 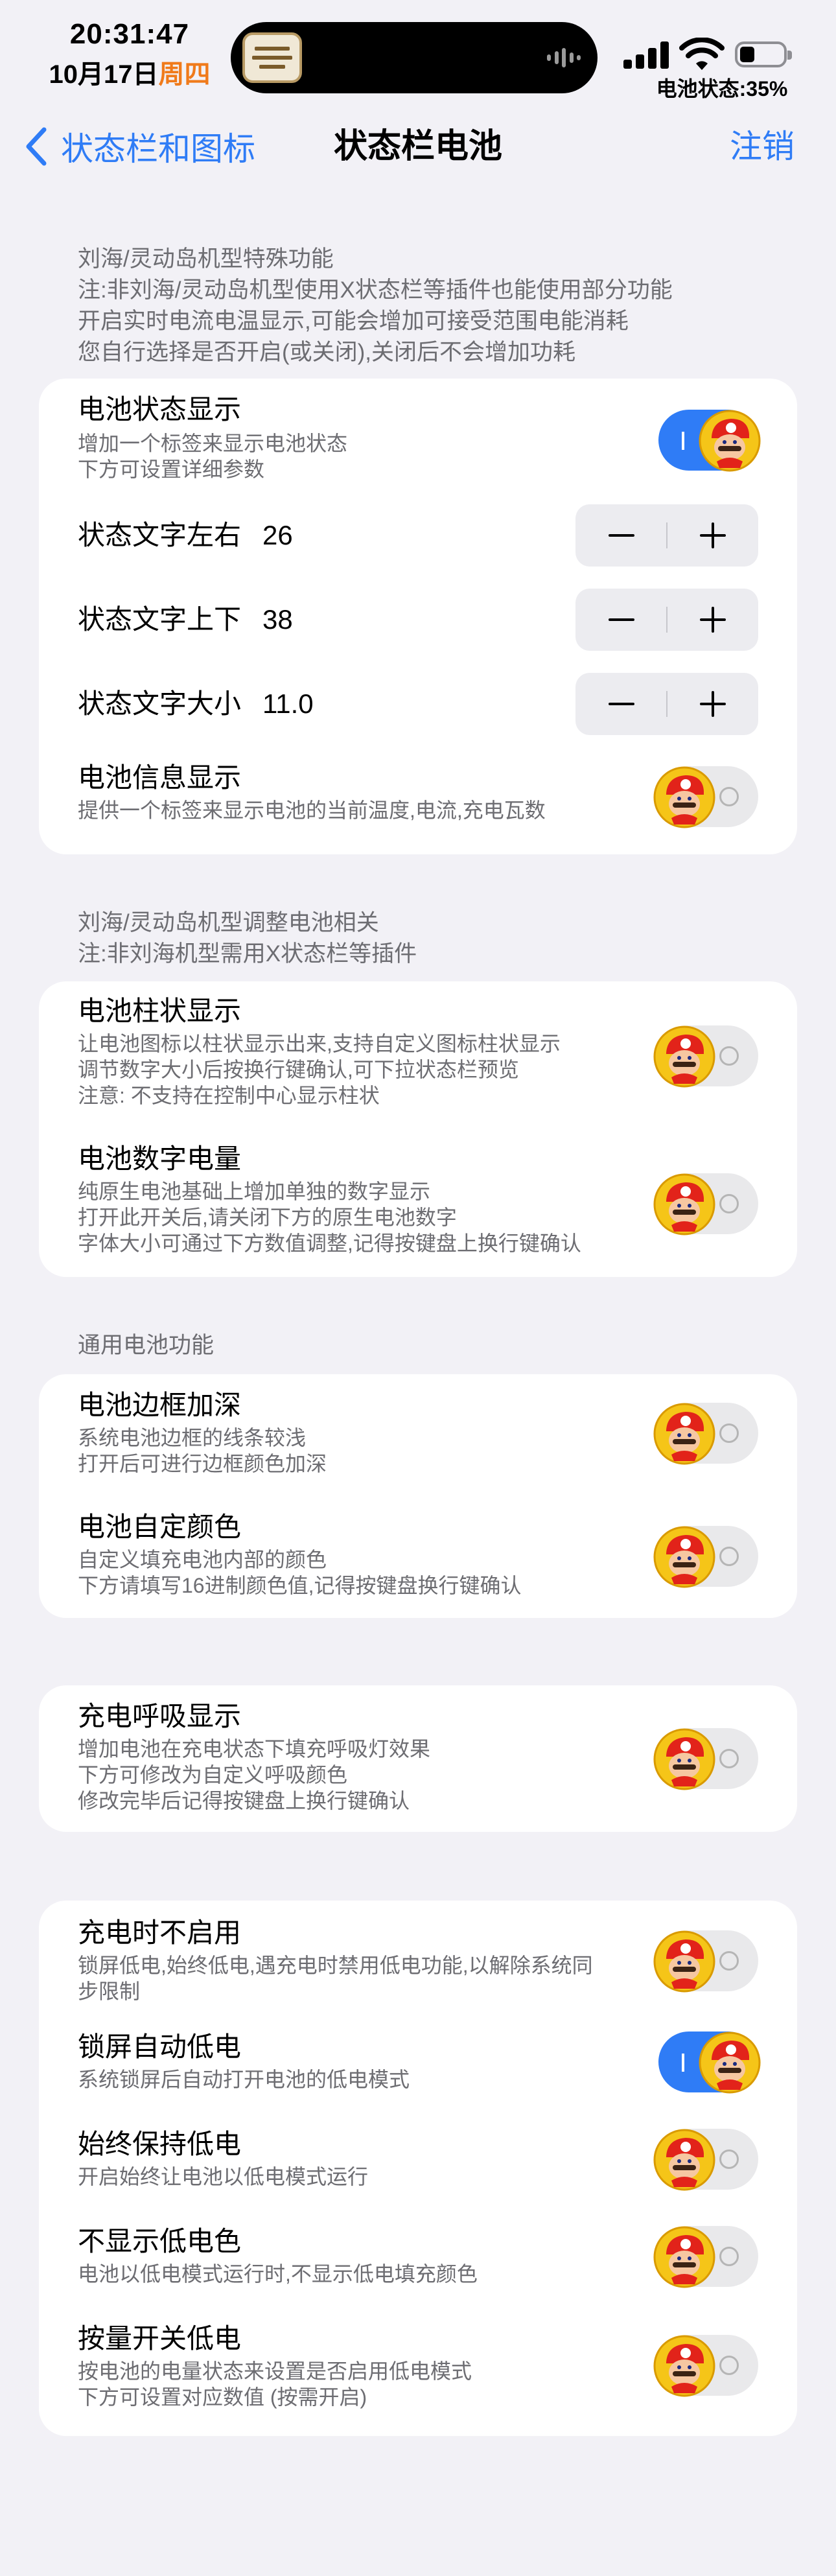 What do you see at coordinates (275, 2384) in the screenshot?
I see `row-subtitle: 按电池的电量状态来设置是否启用低电模式 下方可设置对应数值 (按需开启)` at bounding box center [275, 2384].